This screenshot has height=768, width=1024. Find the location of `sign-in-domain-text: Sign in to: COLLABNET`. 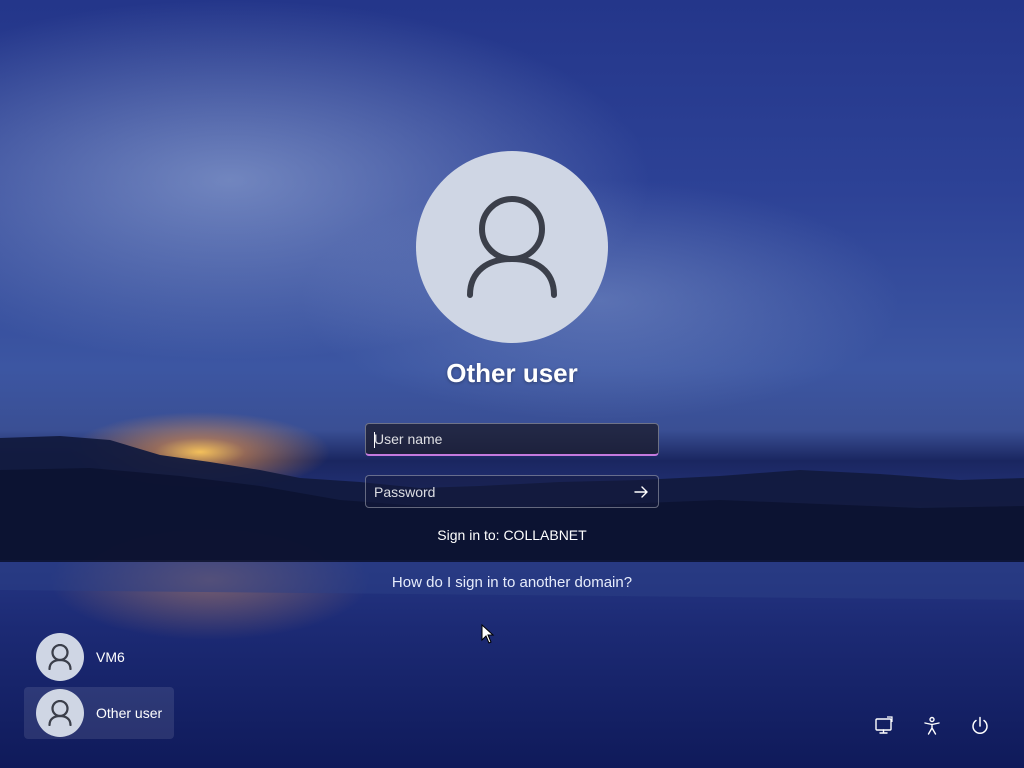

sign-in-domain-text: Sign in to: COLLABNET is located at coordinates (512, 535).